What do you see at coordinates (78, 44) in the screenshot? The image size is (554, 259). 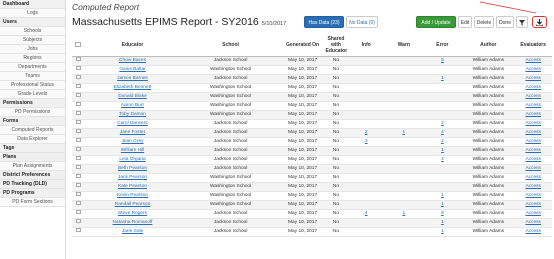 I see `select-all-checkbox` at bounding box center [78, 44].